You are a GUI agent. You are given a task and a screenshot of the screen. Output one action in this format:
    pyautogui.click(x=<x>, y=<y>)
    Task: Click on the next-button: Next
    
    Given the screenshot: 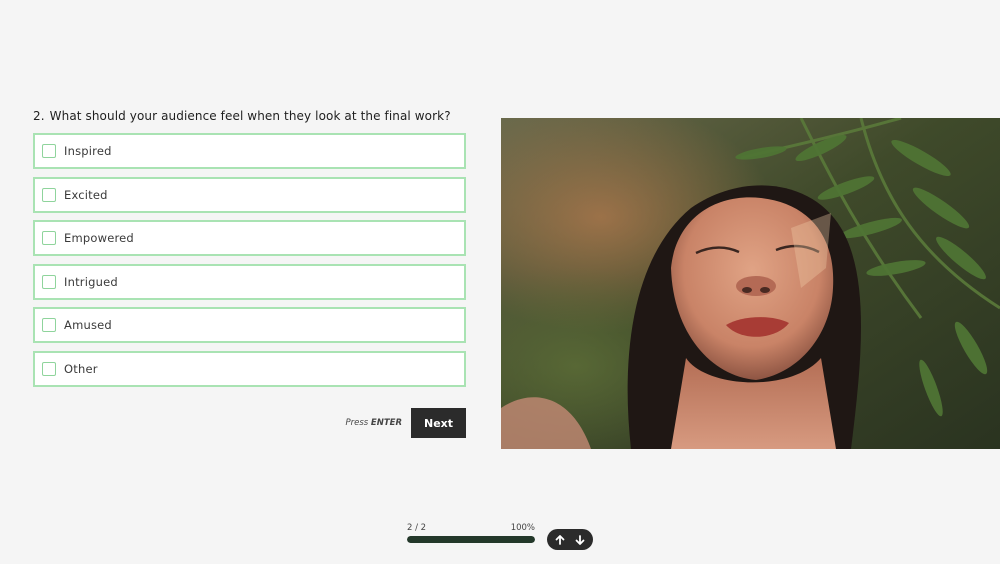 What is the action you would take?
    pyautogui.click(x=438, y=423)
    